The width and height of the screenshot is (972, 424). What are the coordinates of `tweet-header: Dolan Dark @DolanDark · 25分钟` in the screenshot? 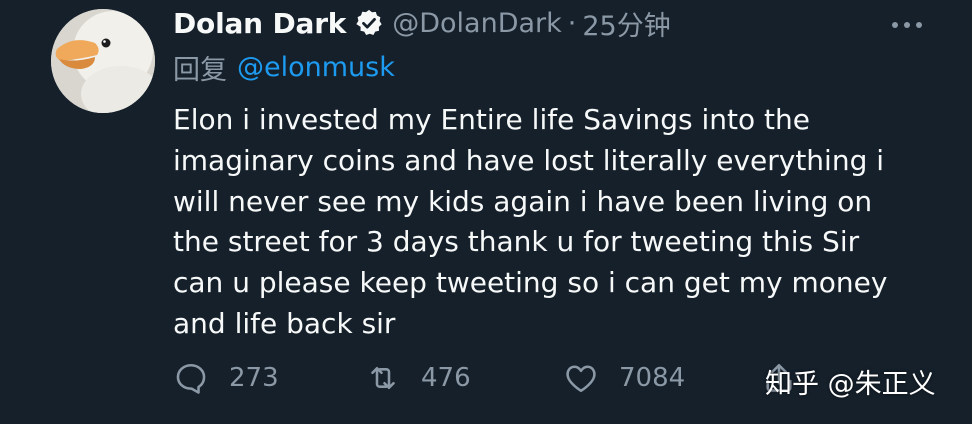 It's located at (422, 23).